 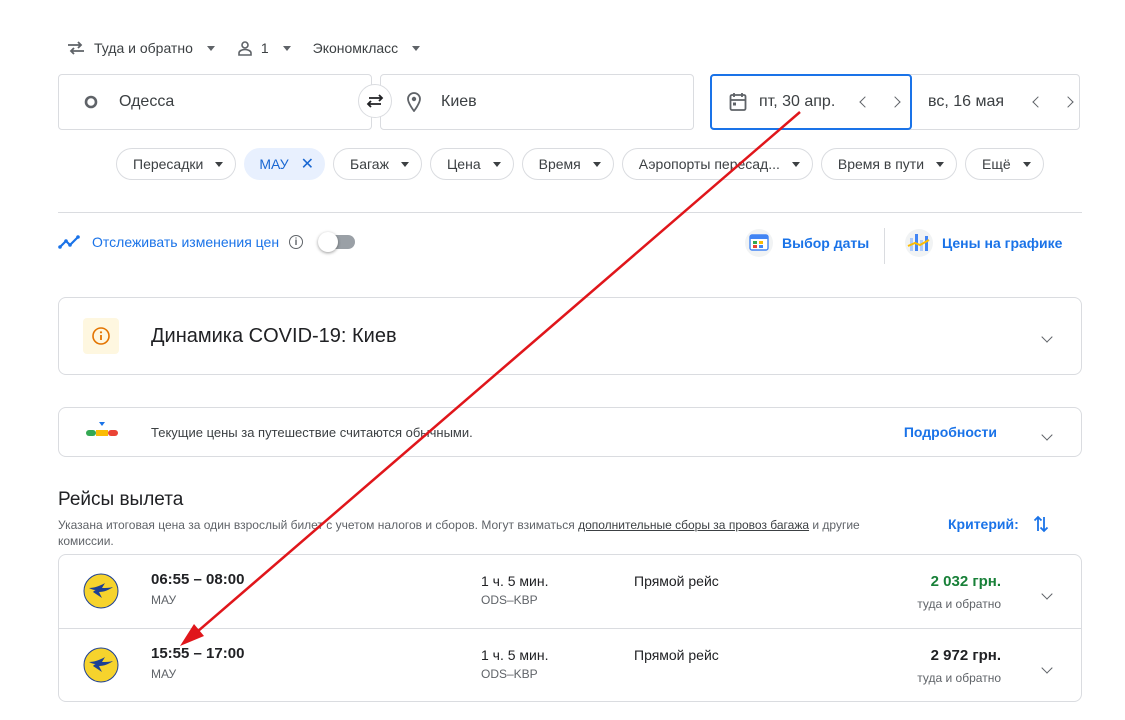 I want to click on covid-badge, so click(x=101, y=336).